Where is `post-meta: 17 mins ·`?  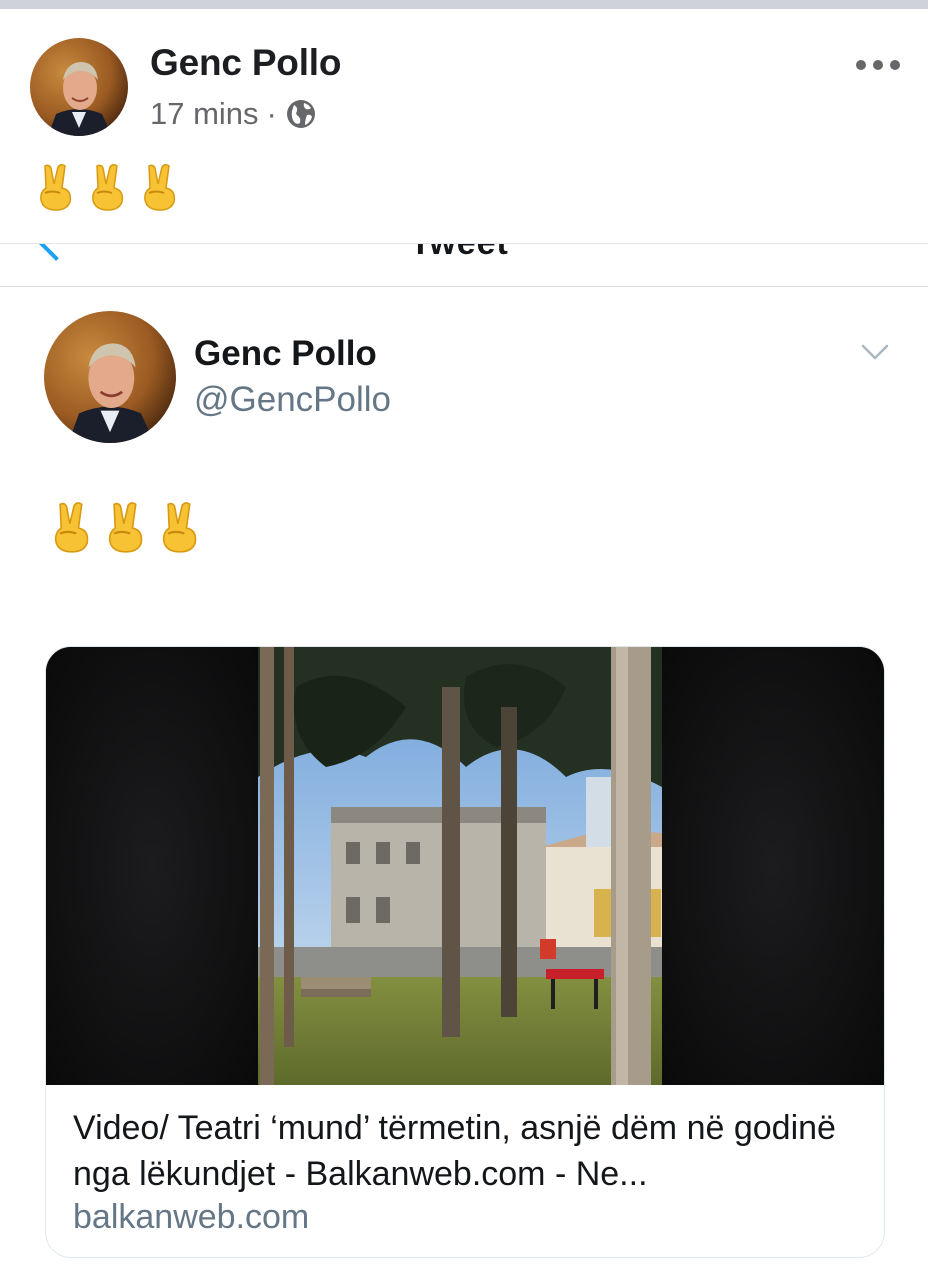
post-meta: 17 mins · is located at coordinates (233, 114).